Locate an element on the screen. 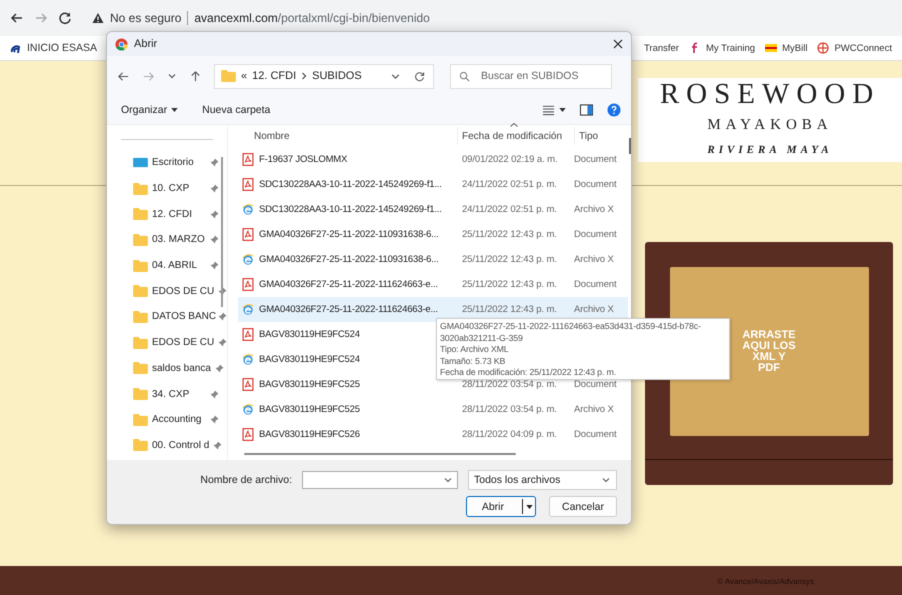  bookmark: PWCConnect is located at coordinates (854, 48).